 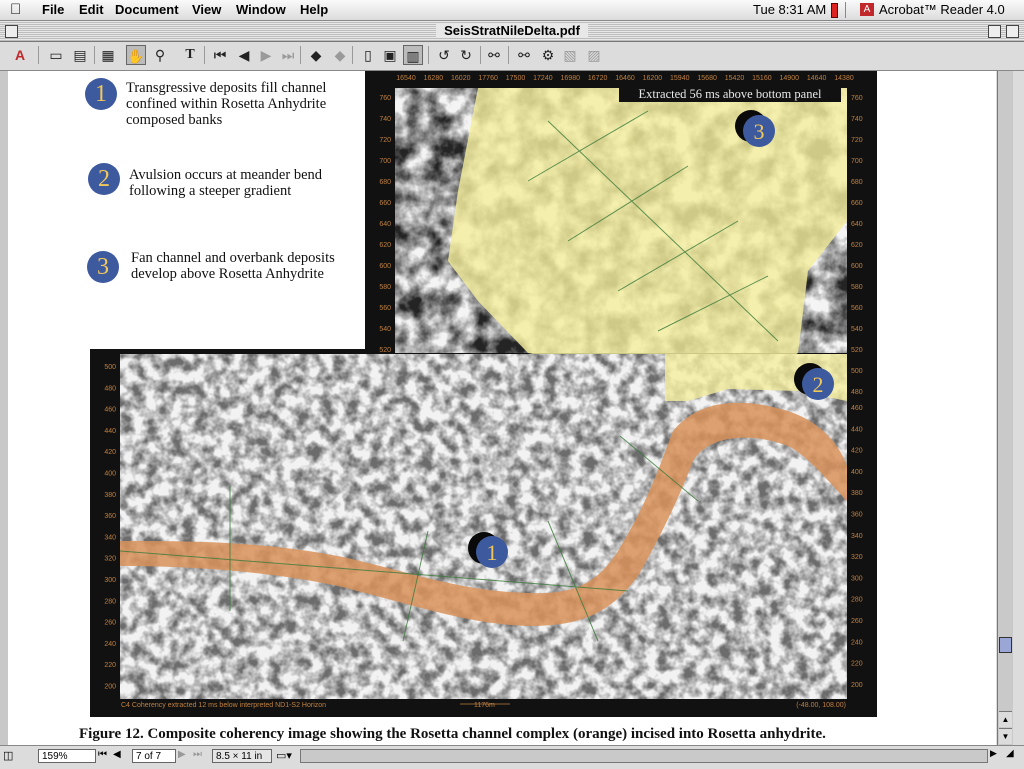 I want to click on scroll-right-arrow-icon: ▶, so click(x=993, y=753).